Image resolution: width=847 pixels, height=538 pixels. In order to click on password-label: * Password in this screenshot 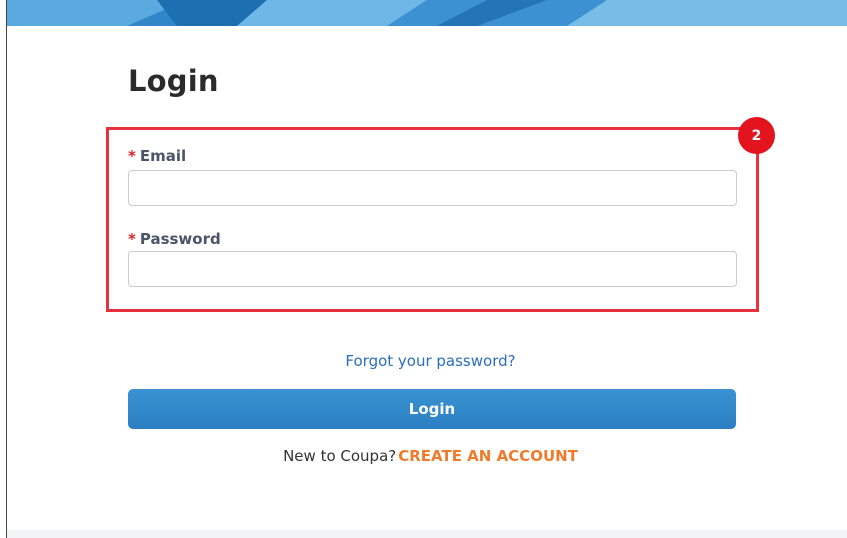, I will do `click(174, 239)`.